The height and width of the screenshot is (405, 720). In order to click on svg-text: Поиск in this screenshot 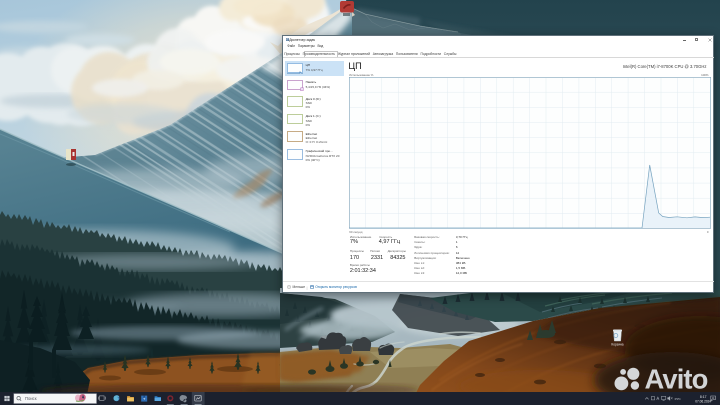, I will do `click(31, 398)`.